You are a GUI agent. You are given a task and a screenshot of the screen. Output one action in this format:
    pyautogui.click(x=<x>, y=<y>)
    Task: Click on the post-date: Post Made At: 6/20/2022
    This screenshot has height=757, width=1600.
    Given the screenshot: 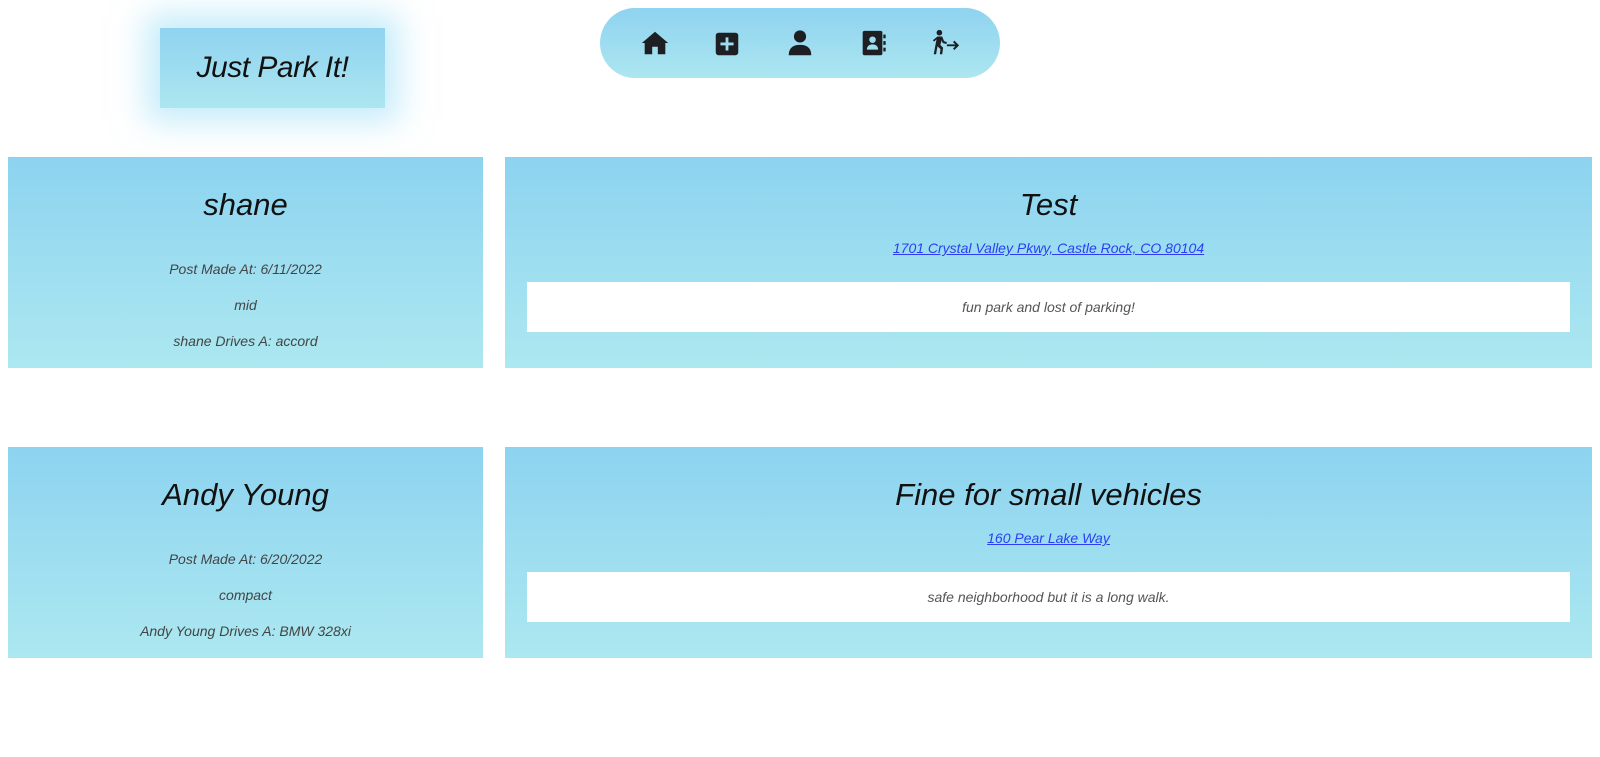 What is the action you would take?
    pyautogui.click(x=245, y=559)
    